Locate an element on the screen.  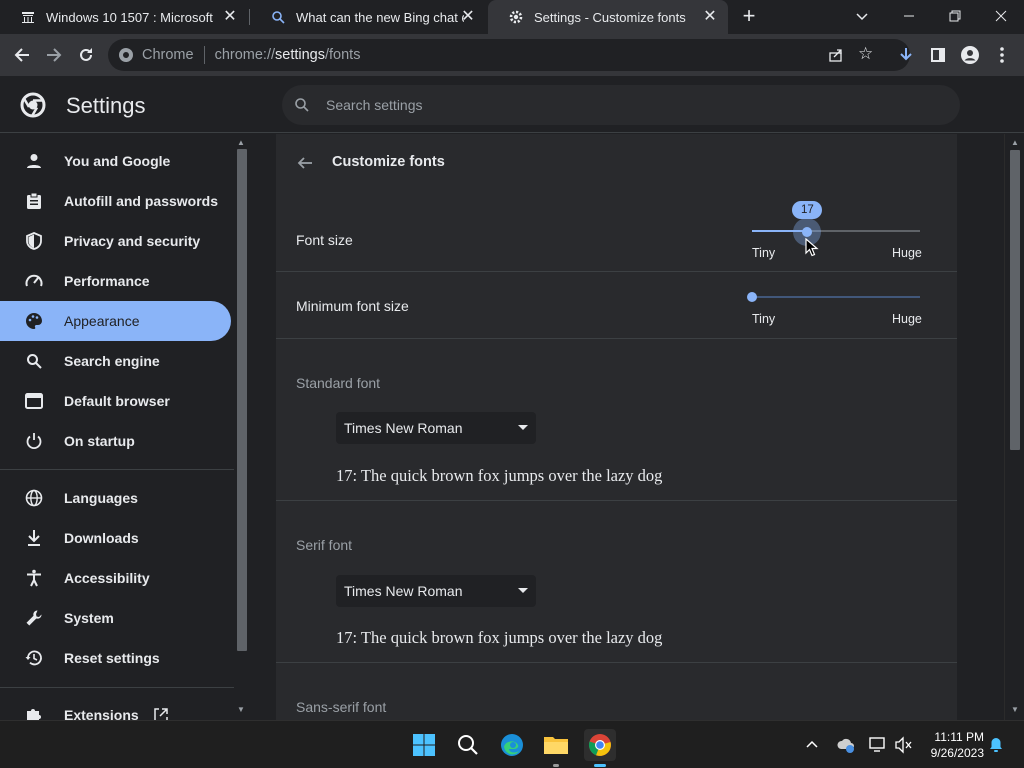
bookmark-star-icon: ☆ is located at coordinates (866, 53).